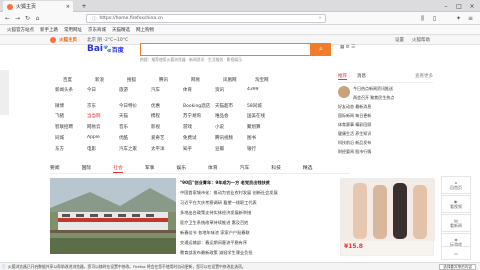 This screenshot has height=270, width=480. What do you see at coordinates (308, 168) in the screenshot?
I see `category-tab: 精选` at bounding box center [308, 168].